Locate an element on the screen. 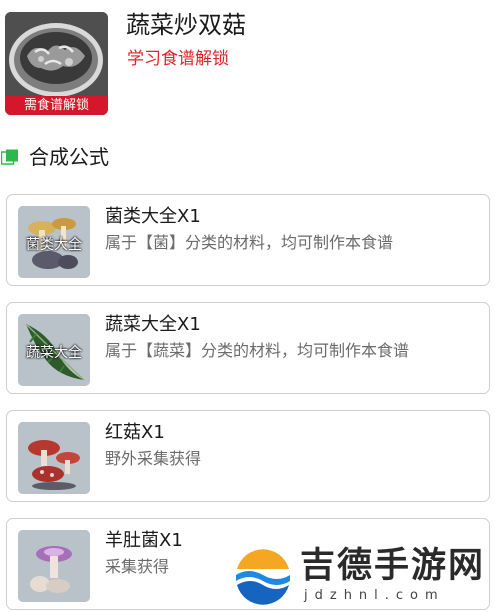  watermark-domain: jdzhnl.com is located at coordinates (374, 595).